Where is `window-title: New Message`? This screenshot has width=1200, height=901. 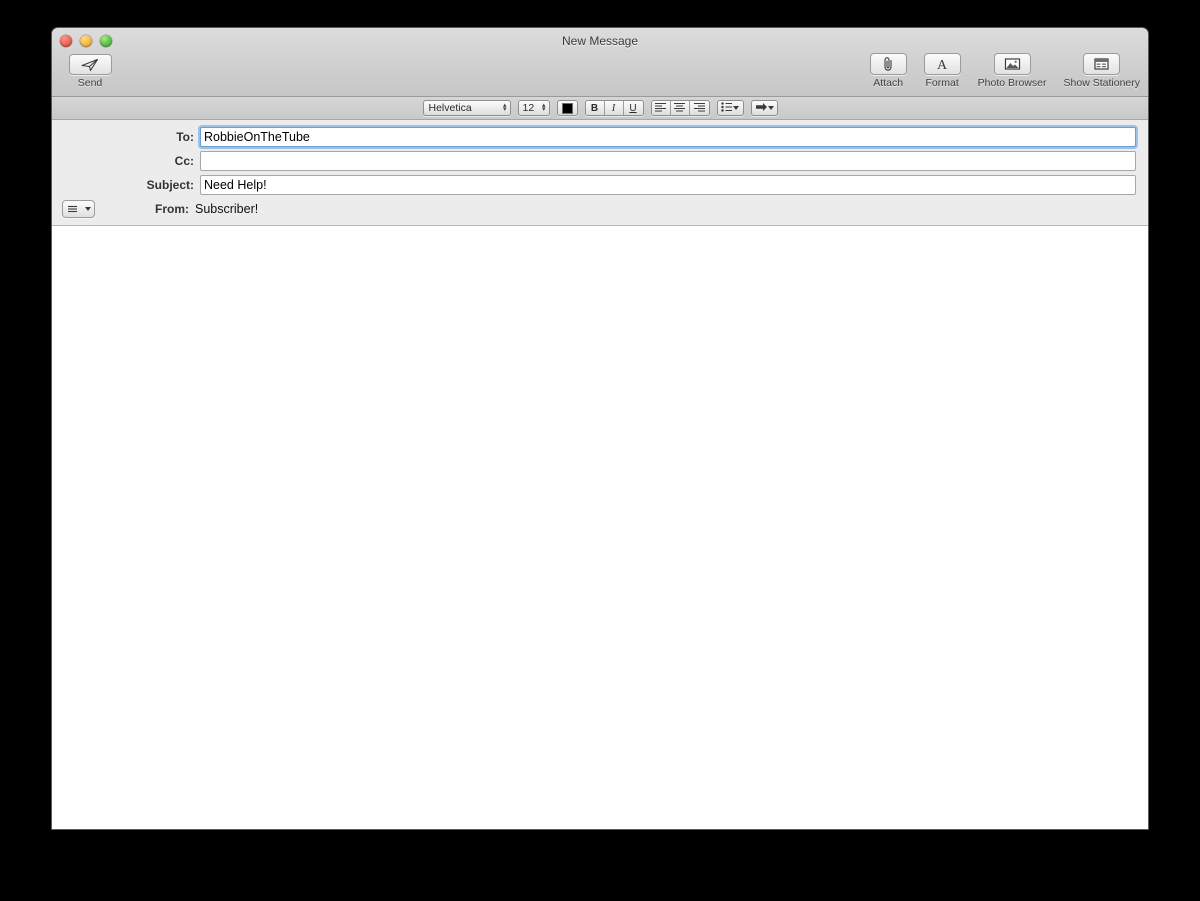
window-title: New Message is located at coordinates (600, 41).